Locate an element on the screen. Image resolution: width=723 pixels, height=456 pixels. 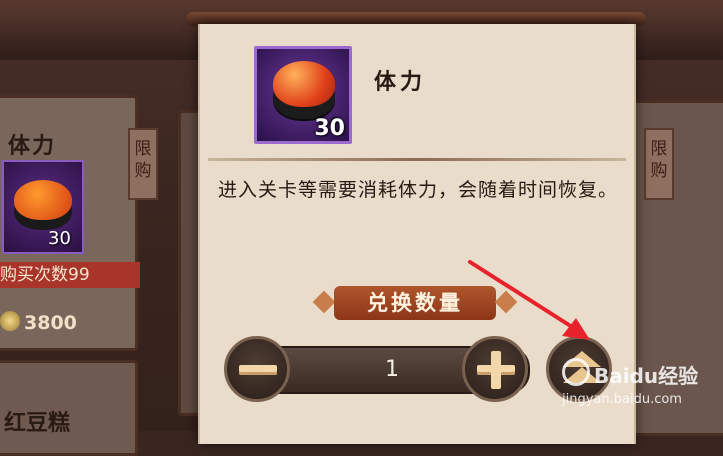
paw-icon is located at coordinates (576, 372).